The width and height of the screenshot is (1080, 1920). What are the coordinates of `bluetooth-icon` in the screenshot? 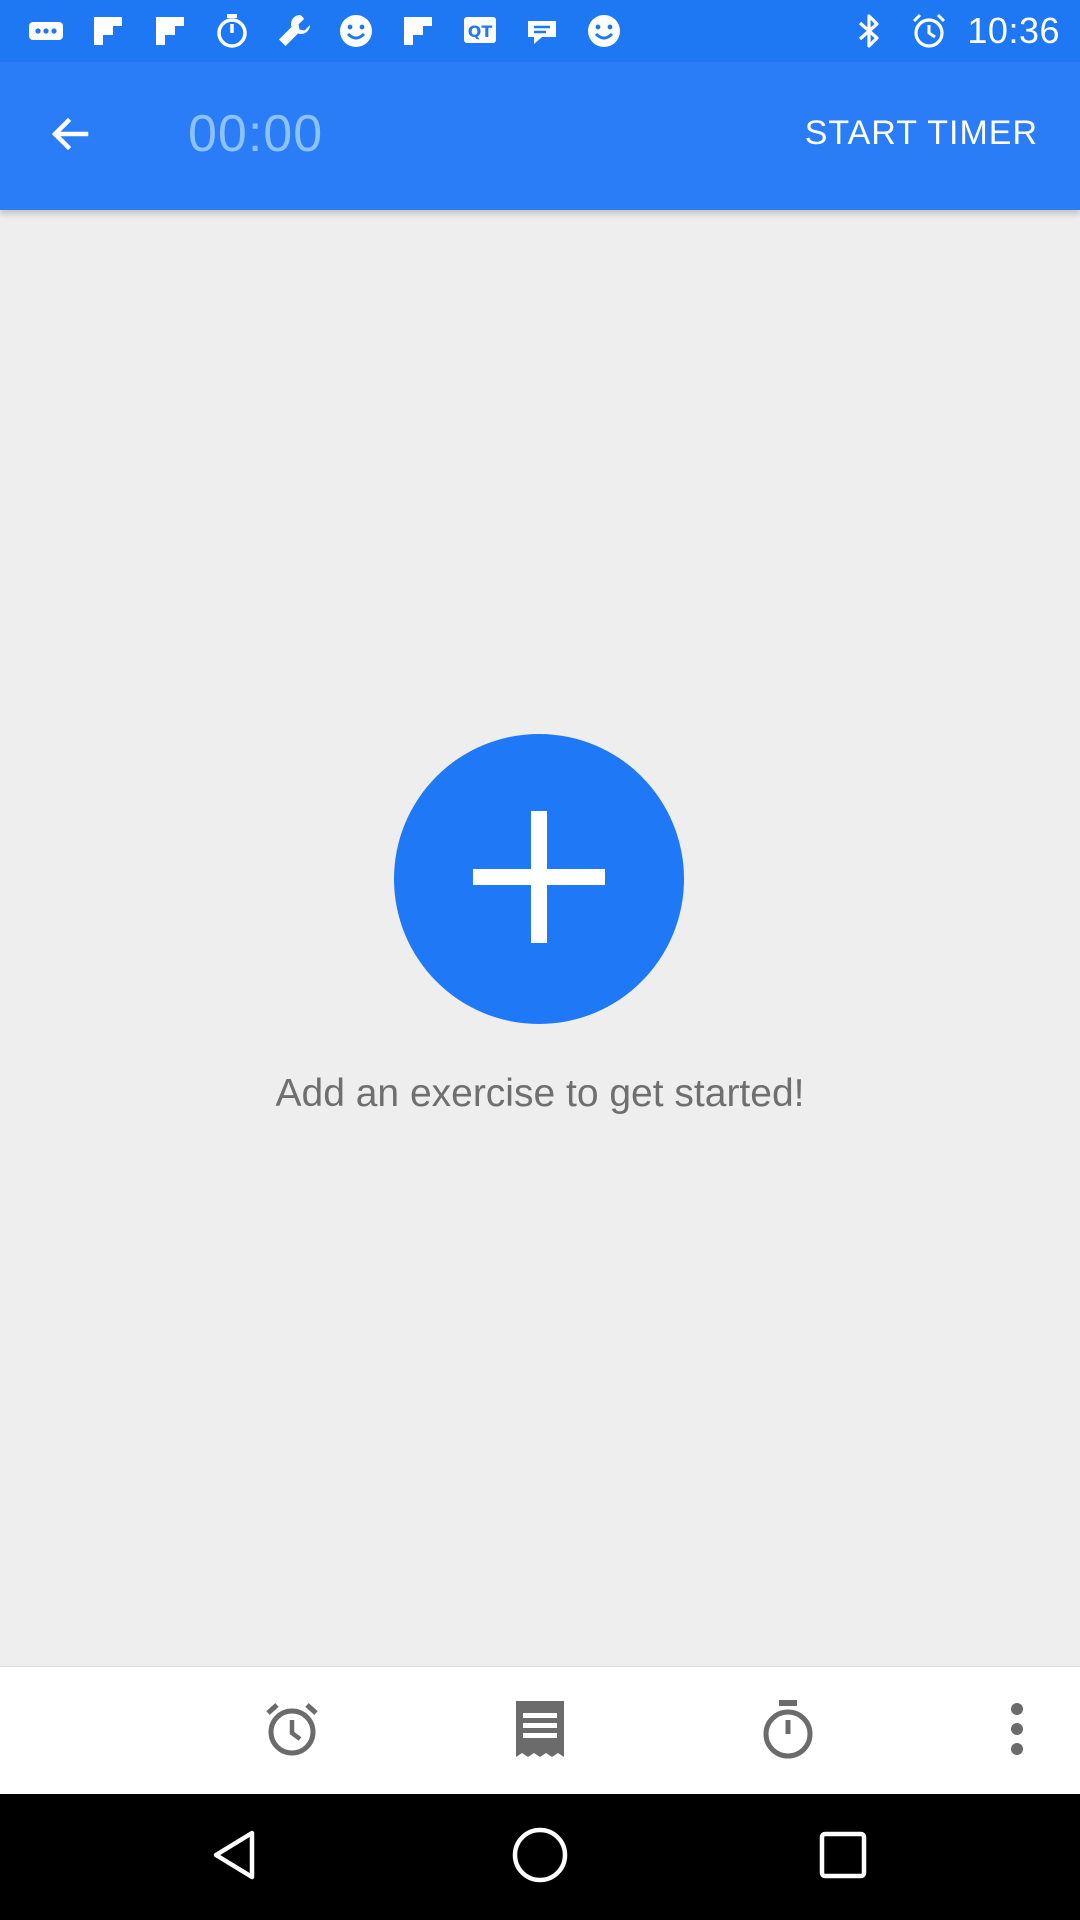 It's located at (869, 31).